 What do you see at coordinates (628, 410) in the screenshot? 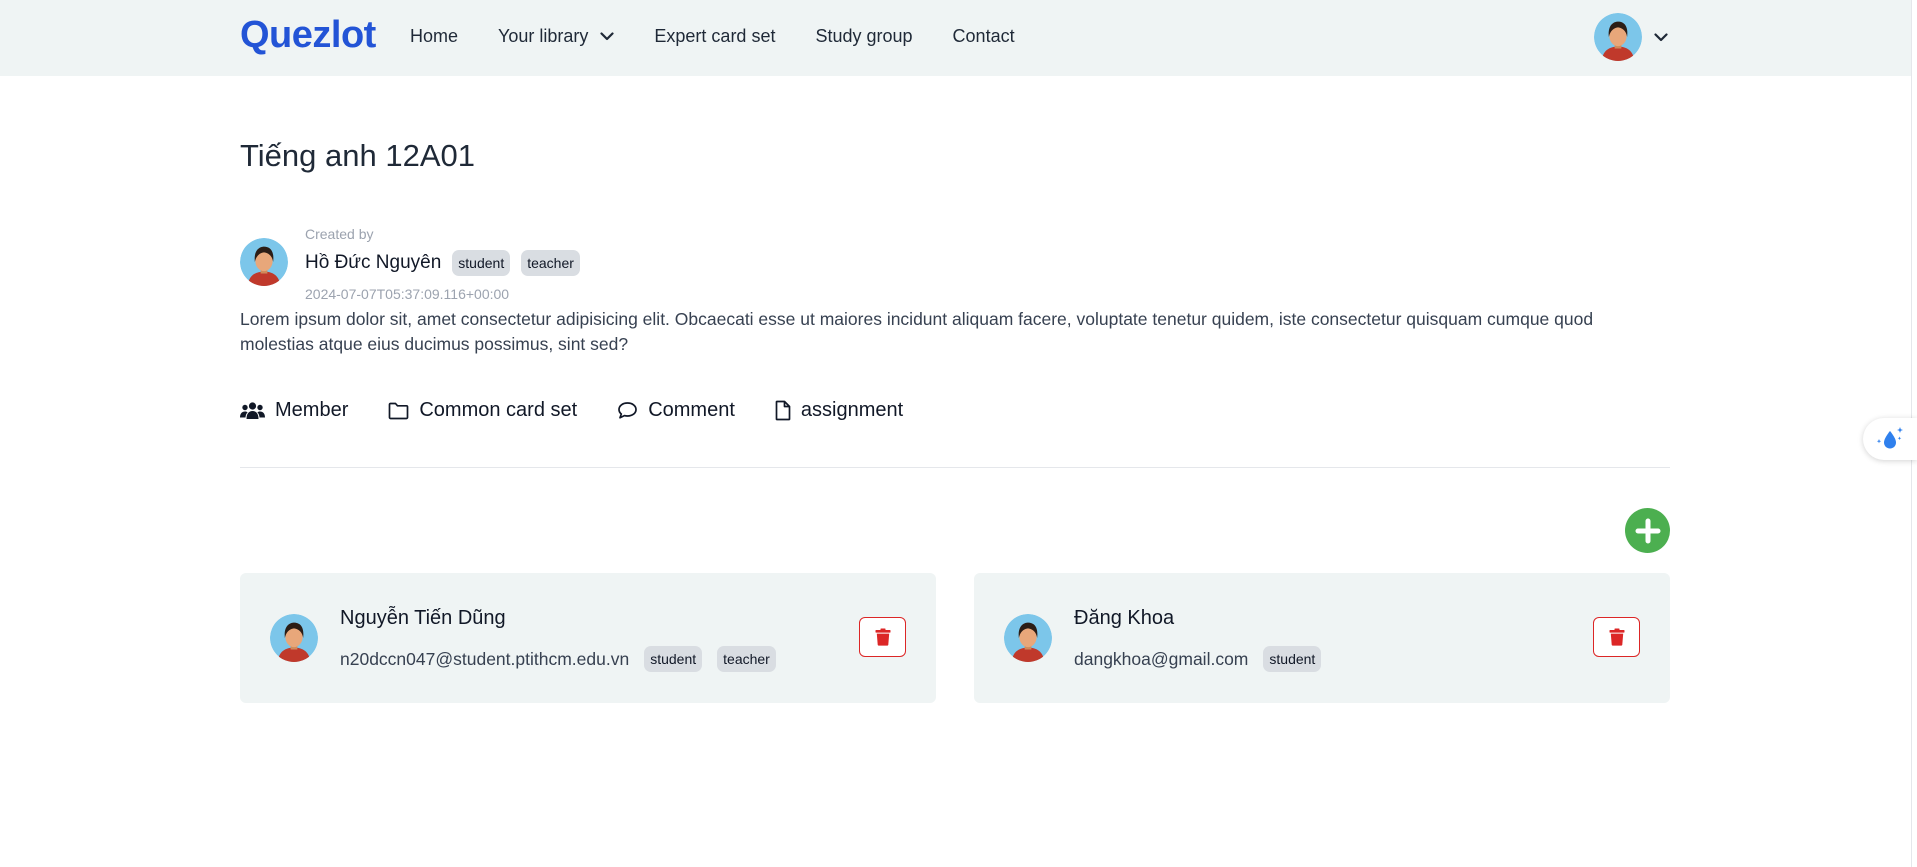
I see `comment-icon` at bounding box center [628, 410].